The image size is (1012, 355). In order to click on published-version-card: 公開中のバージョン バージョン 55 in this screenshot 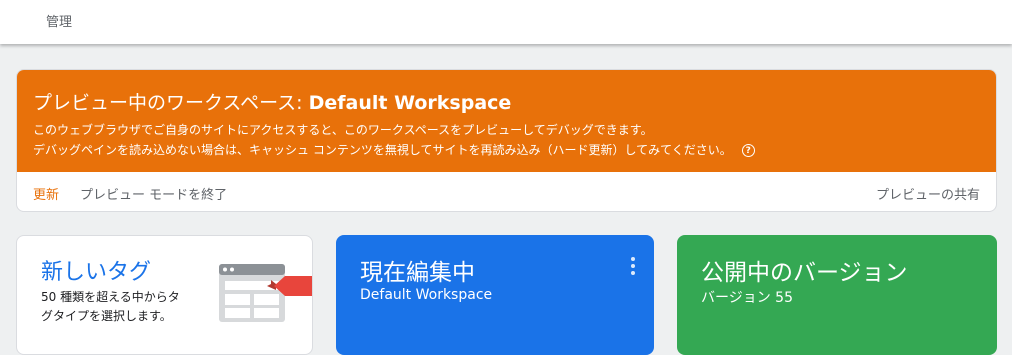, I will do `click(837, 295)`.